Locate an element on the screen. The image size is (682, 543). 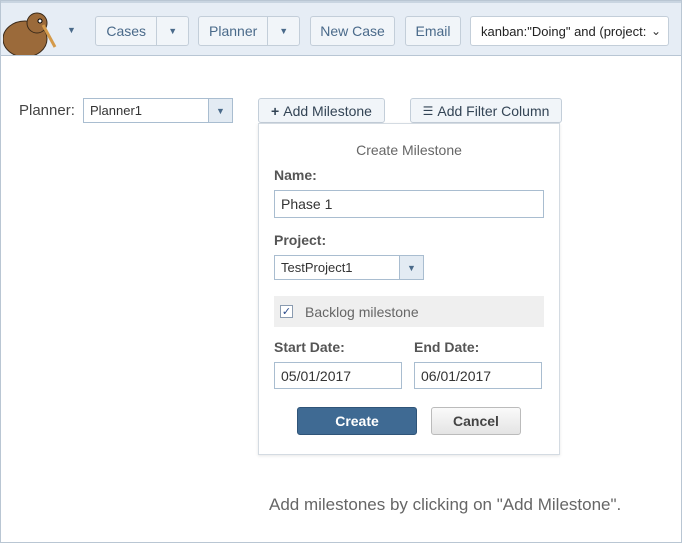
list-icon: ☰ is located at coordinates (428, 110).